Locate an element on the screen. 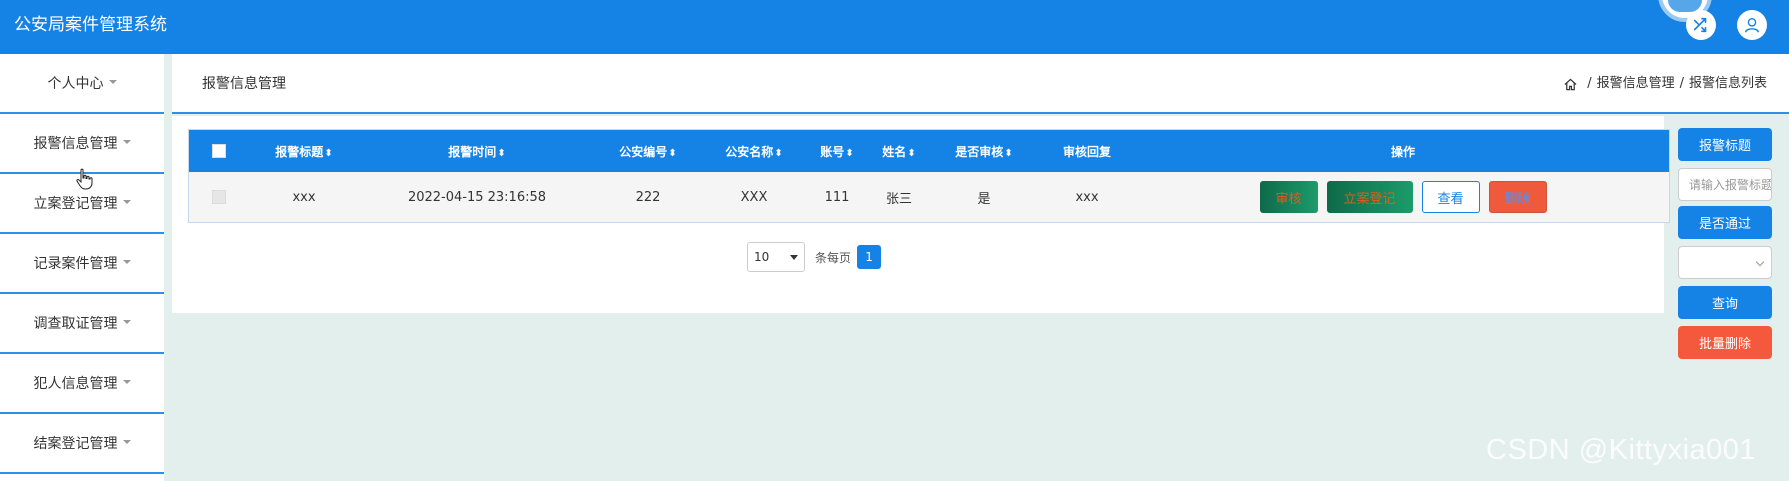 Image resolution: width=1789 pixels, height=481 pixels. breadcrumb: / 报警信息管理 / 报警信息列表 is located at coordinates (1665, 84).